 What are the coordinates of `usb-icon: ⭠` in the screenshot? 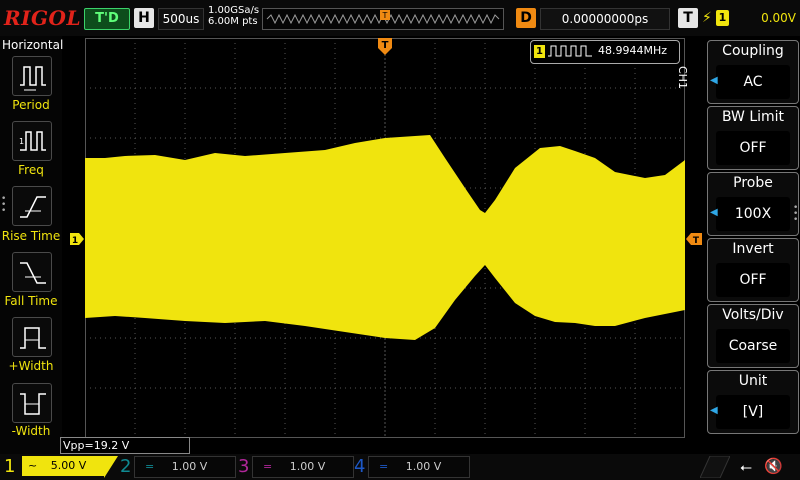 It's located at (746, 467).